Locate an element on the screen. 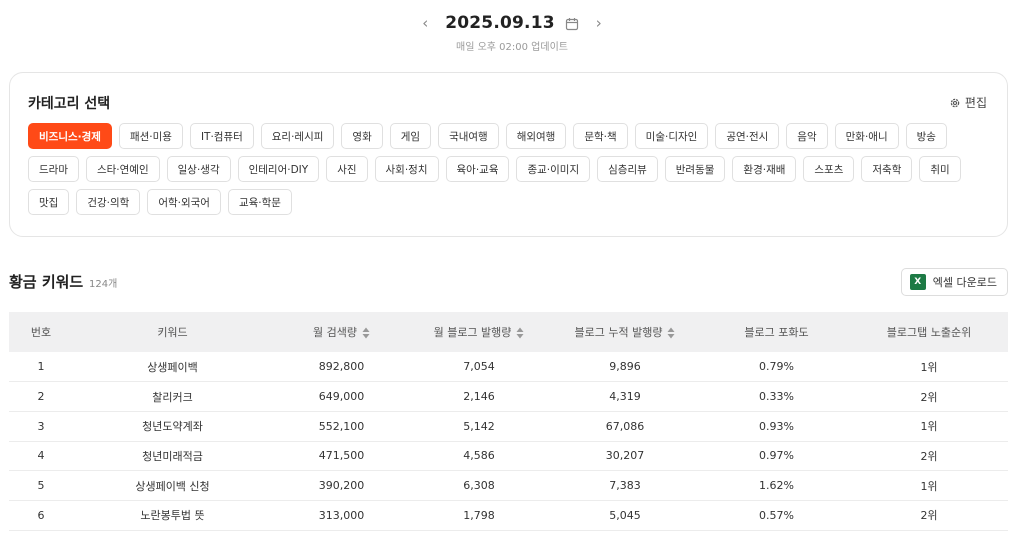  category-chip: 일상·생각 is located at coordinates (198, 169).